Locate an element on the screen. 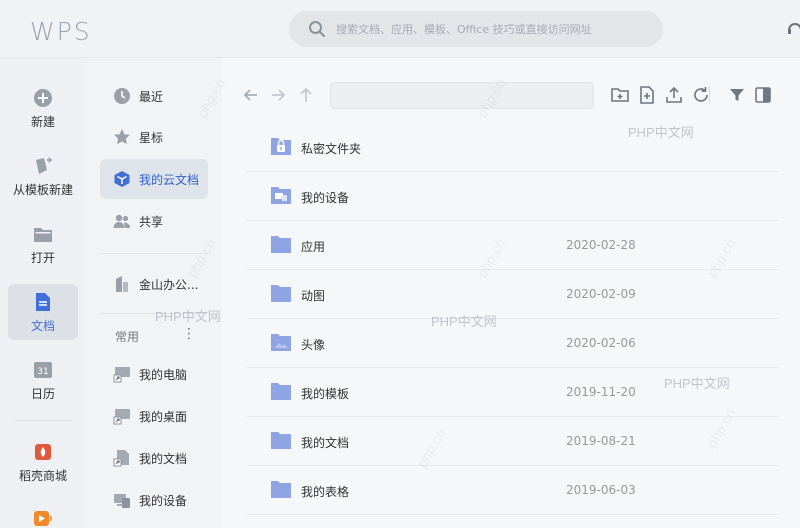 This screenshot has width=800, height=528. file-date: 2020-02-09 is located at coordinates (601, 294).